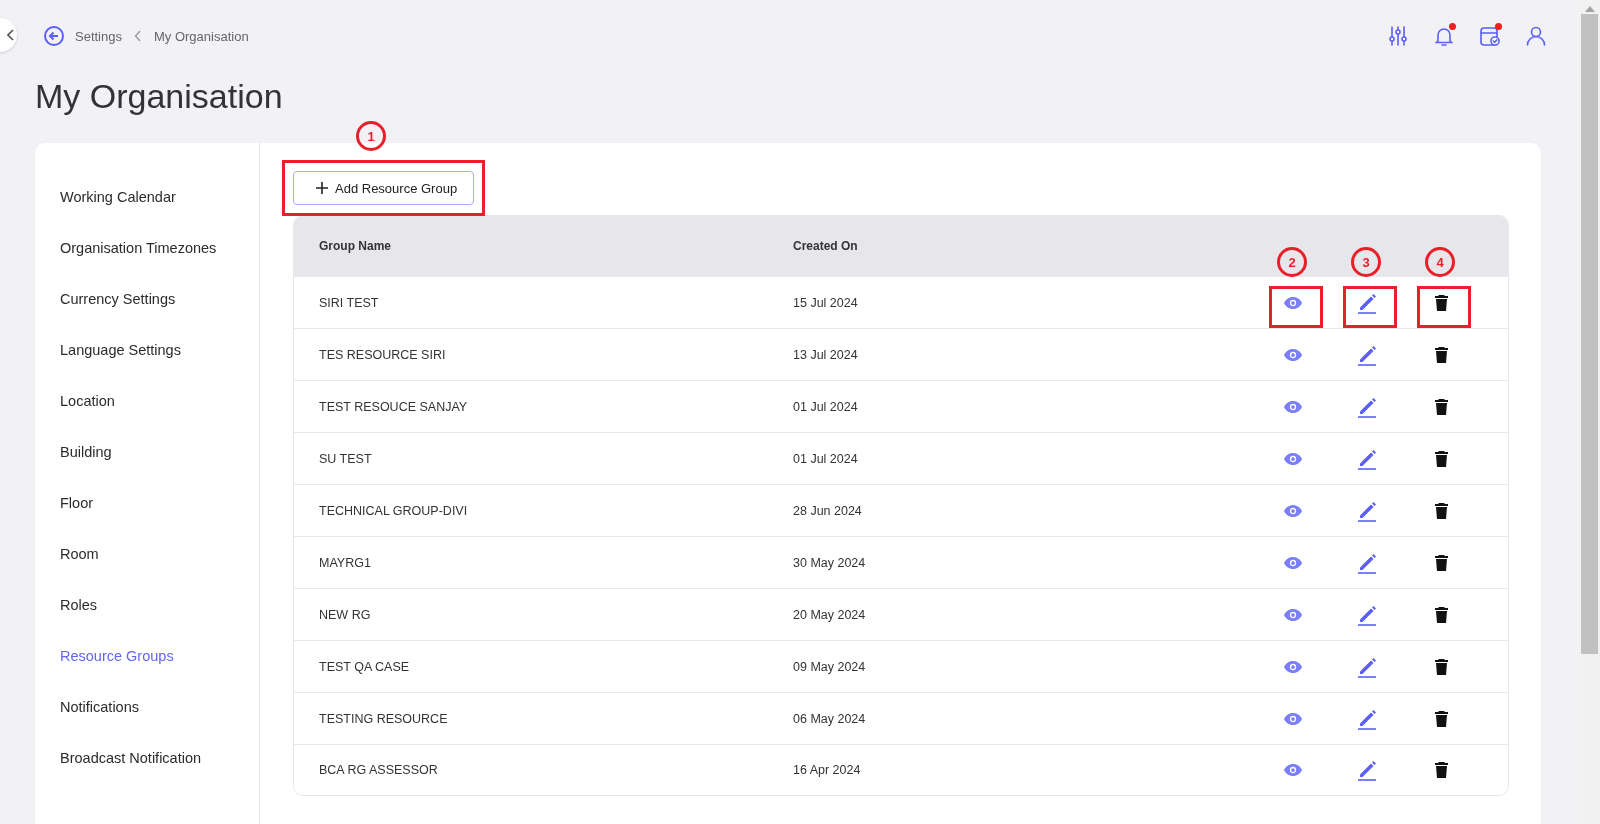 Image resolution: width=1600 pixels, height=824 pixels. Describe the element at coordinates (147, 511) in the screenshot. I see `sidebar-item: Floor` at that location.